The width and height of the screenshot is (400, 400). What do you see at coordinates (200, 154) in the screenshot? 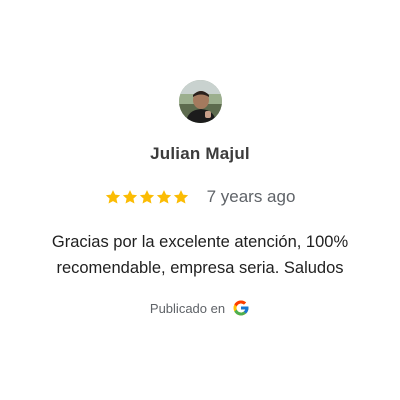
I see `reviewer-name: Julian Majul` at bounding box center [200, 154].